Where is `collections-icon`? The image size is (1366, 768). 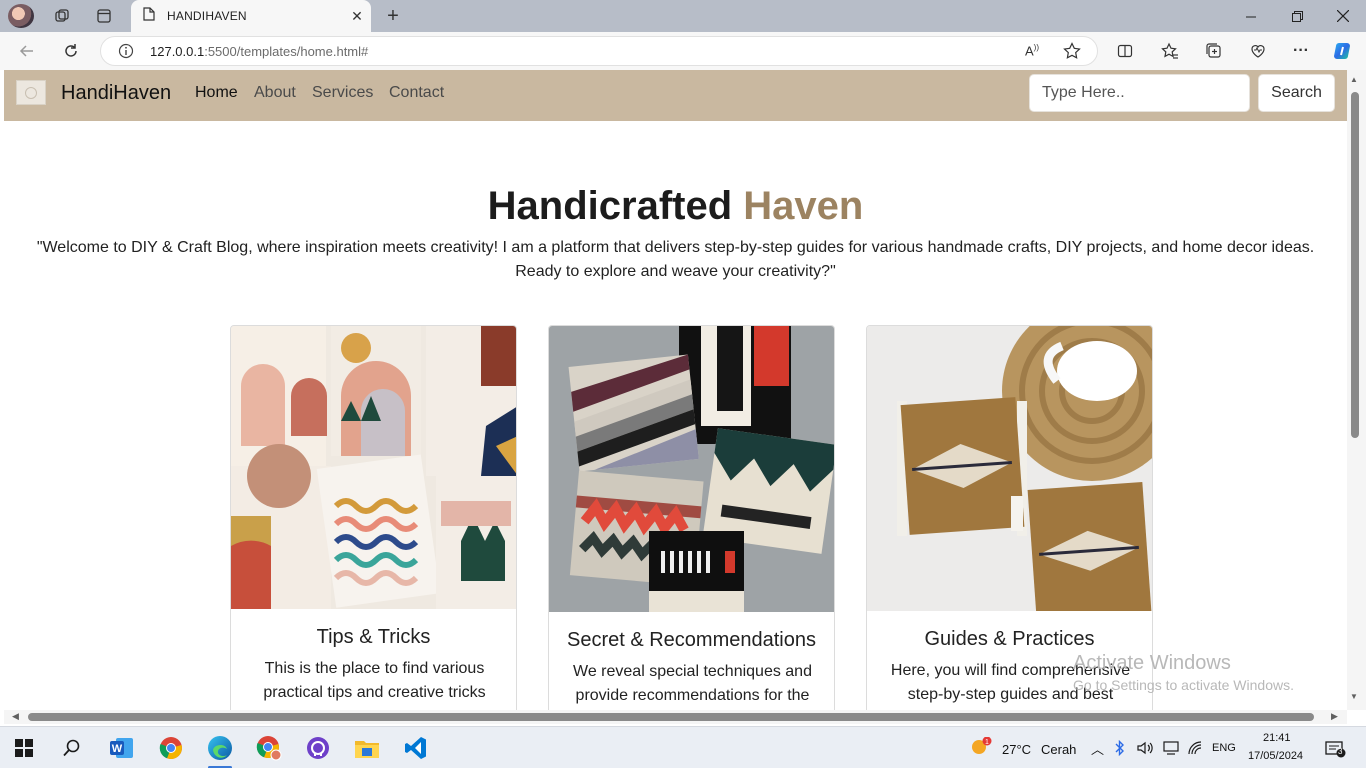 collections-icon is located at coordinates (1214, 51).